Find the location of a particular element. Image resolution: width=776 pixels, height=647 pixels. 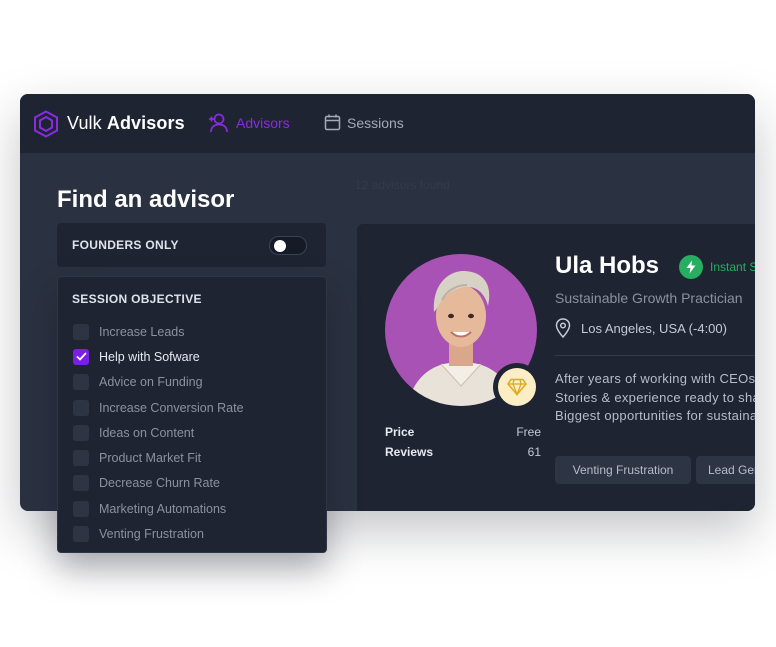

user-add-icon is located at coordinates (222, 123).